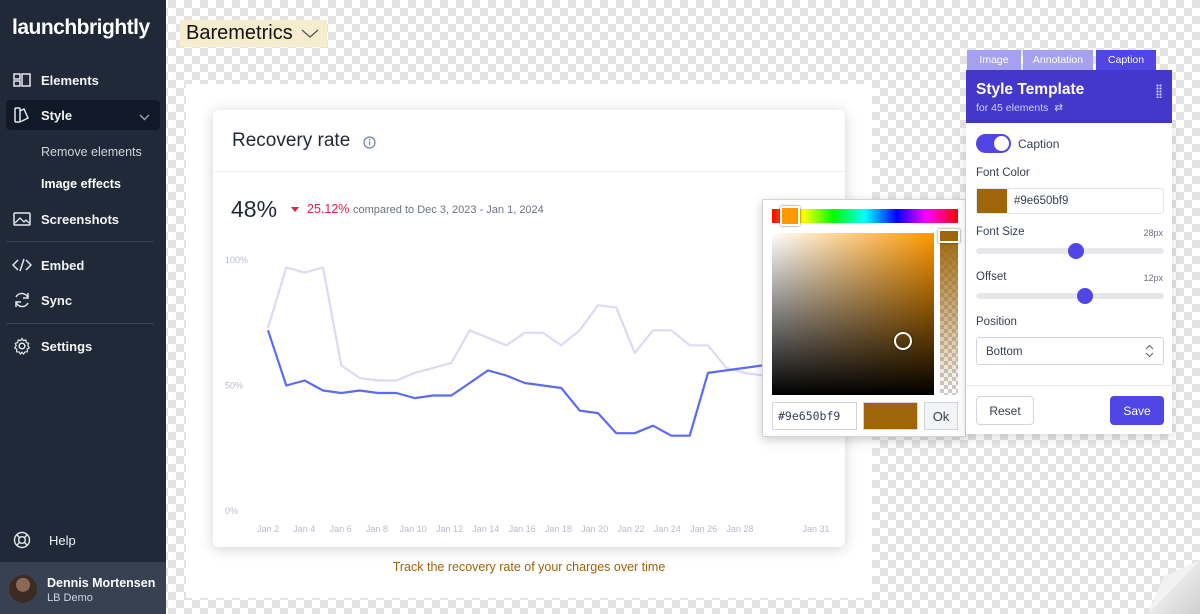 Image resolution: width=1200 pixels, height=614 pixels. What do you see at coordinates (630, 529) in the screenshot?
I see `x-tick-label: Jan 22` at bounding box center [630, 529].